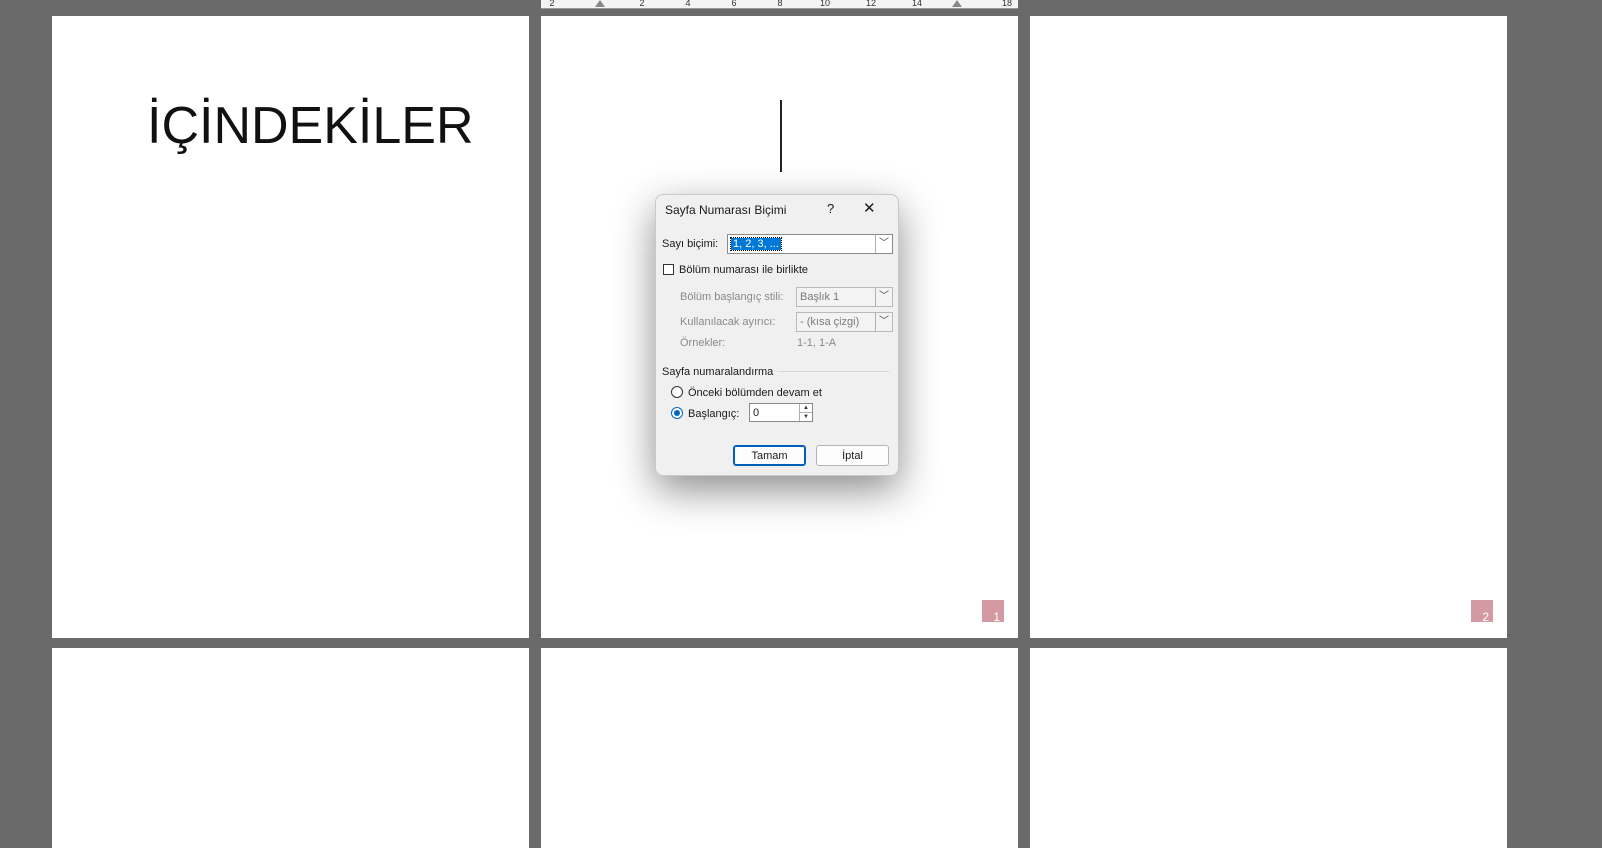 The image size is (1602, 848). I want to click on spin-down-icon: ▼, so click(805, 417).